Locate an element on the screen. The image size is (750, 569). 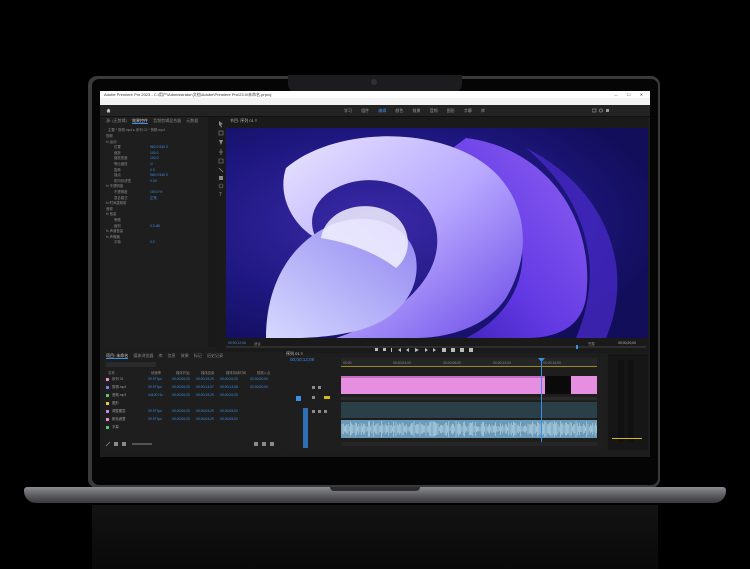
col-name: 名称 is located at coordinates (129, 372).